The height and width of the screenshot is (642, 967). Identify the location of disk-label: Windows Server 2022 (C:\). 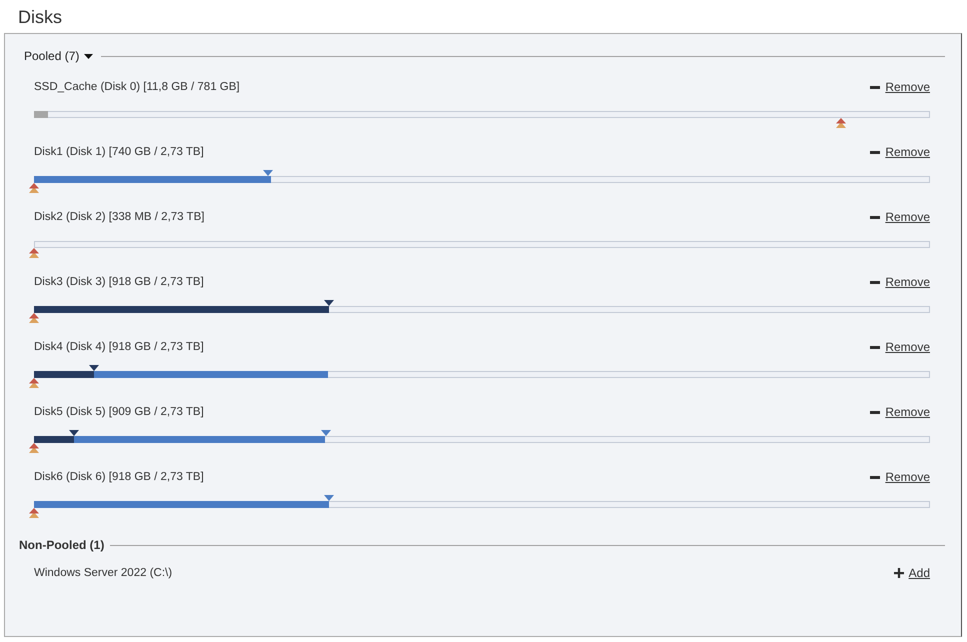
(103, 573).